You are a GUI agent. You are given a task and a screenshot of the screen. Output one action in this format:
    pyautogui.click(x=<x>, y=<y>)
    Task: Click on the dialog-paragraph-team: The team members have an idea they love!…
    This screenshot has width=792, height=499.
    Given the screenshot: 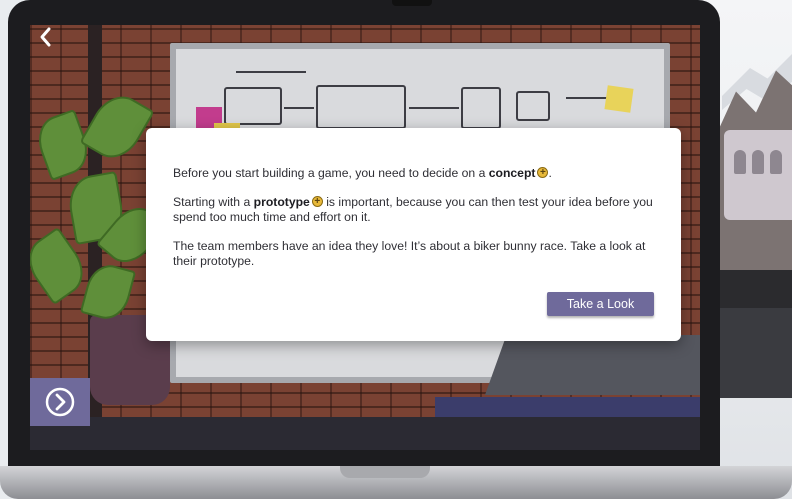 What is the action you would take?
    pyautogui.click(x=409, y=253)
    